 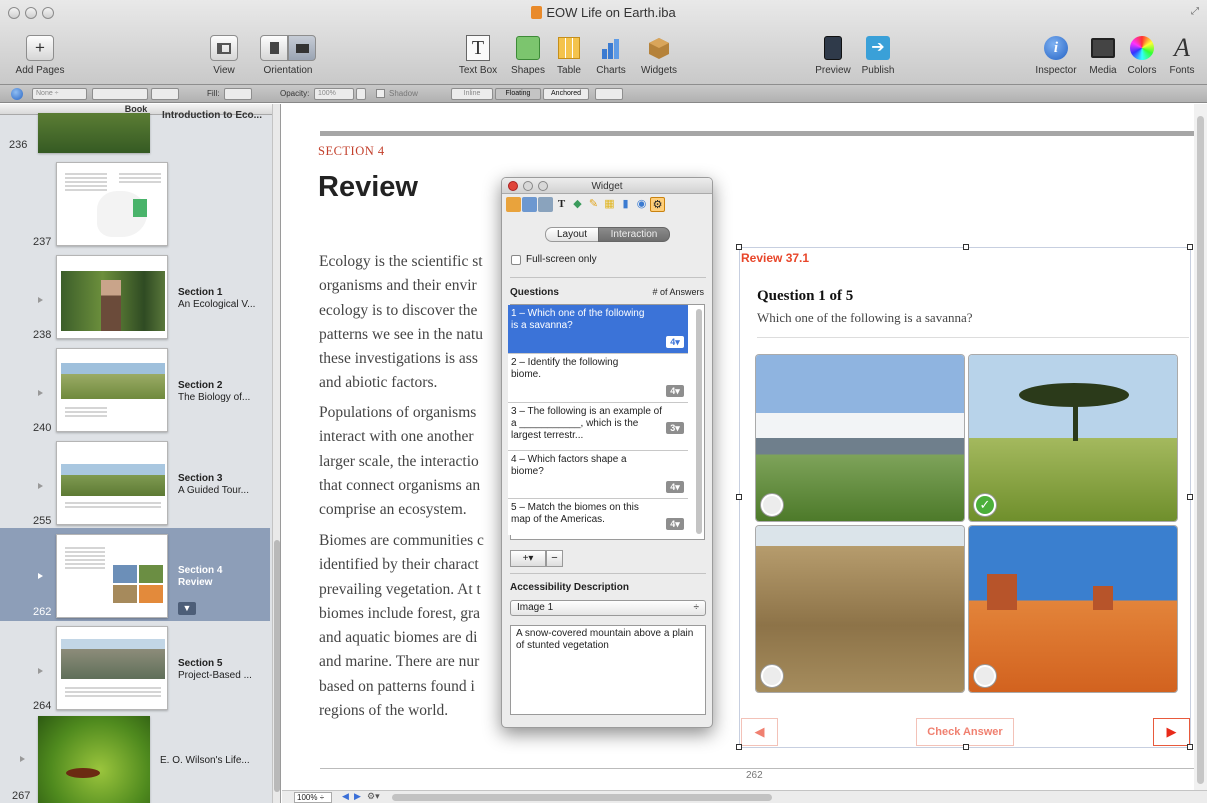 I want to click on add-pages-button: + Add Pages, so click(x=40, y=55).